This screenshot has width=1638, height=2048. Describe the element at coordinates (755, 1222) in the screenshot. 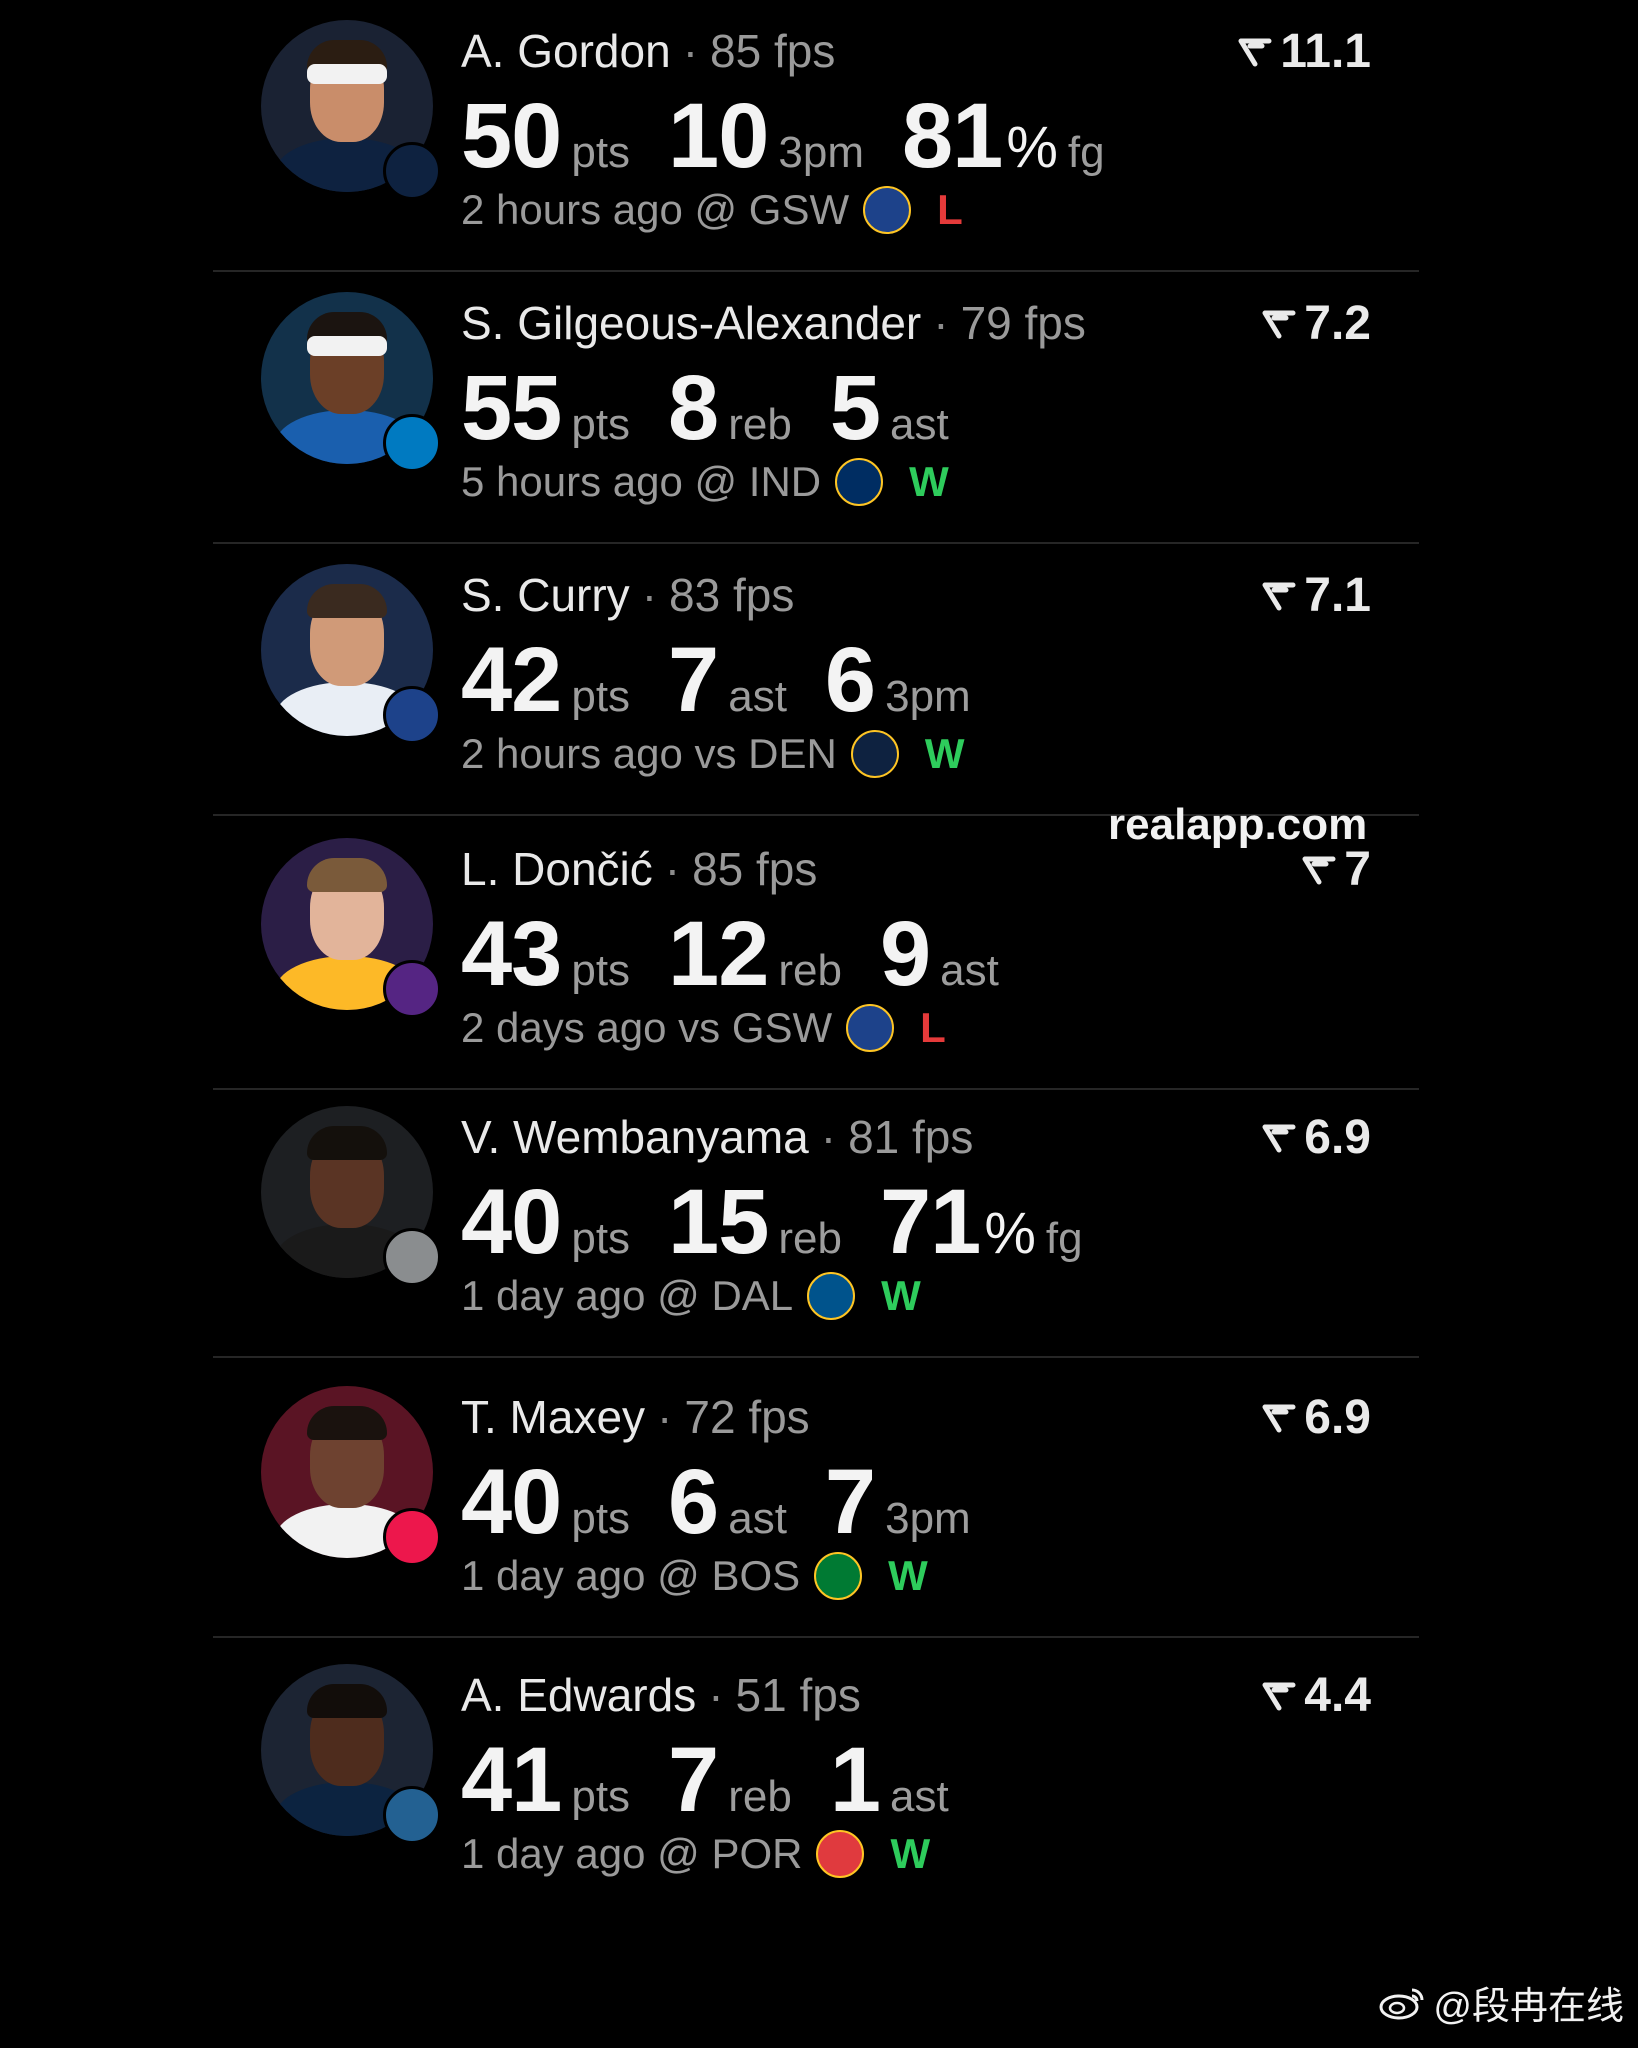

I see `stat: 15 reb` at that location.